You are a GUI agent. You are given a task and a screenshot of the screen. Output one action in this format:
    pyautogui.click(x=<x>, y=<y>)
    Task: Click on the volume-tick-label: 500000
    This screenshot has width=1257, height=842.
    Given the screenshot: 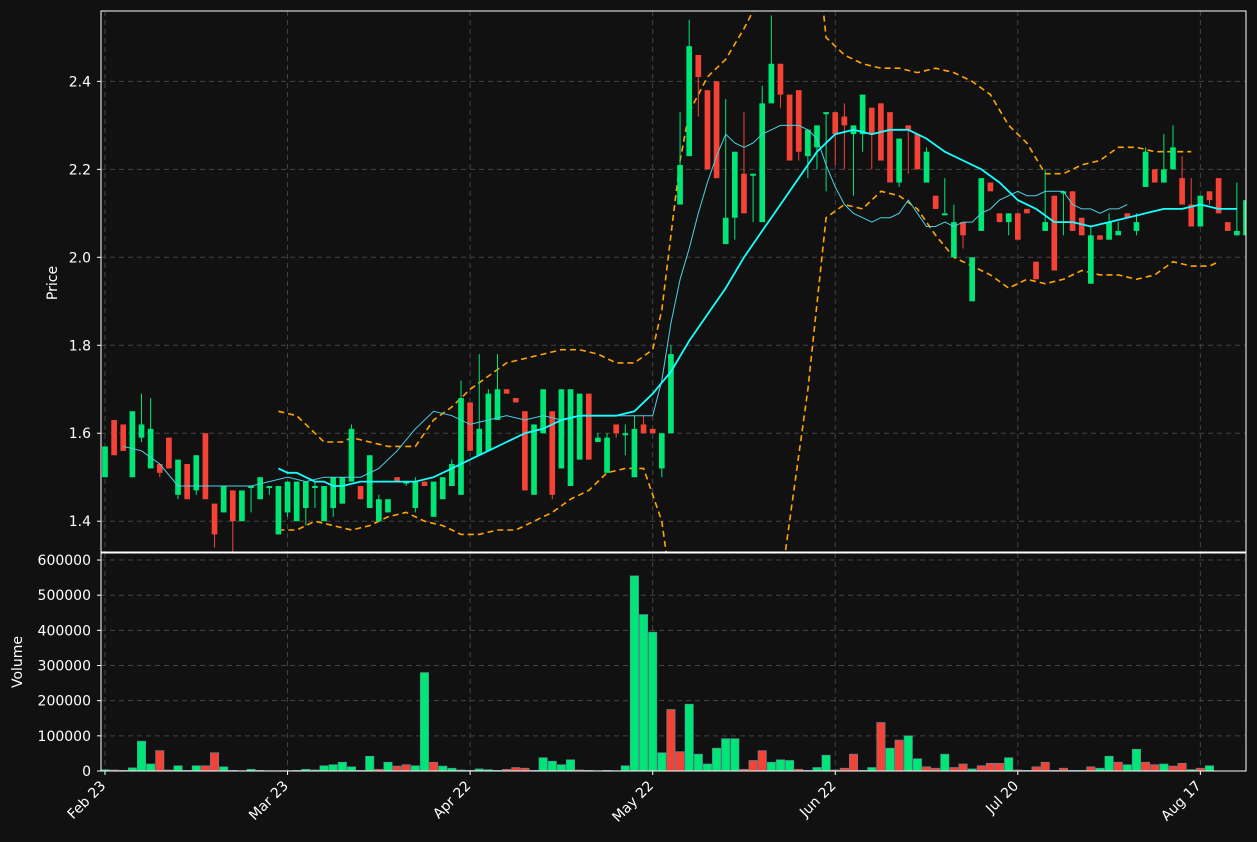 What is the action you would take?
    pyautogui.click(x=64, y=596)
    